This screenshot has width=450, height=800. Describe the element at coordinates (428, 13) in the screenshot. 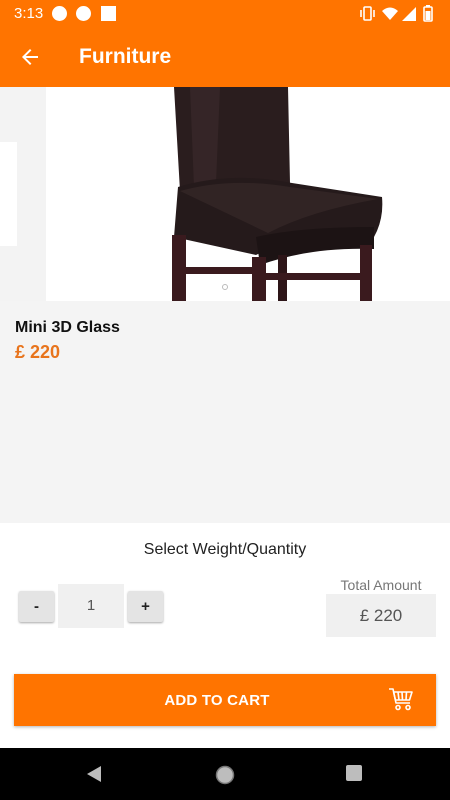

I see `battery-icon` at that location.